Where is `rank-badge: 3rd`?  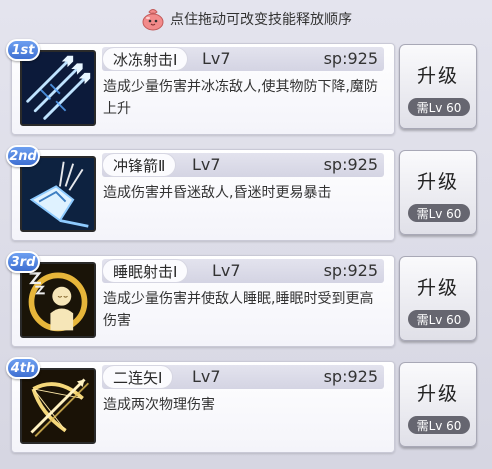 rank-badge: 3rd is located at coordinates (23, 262).